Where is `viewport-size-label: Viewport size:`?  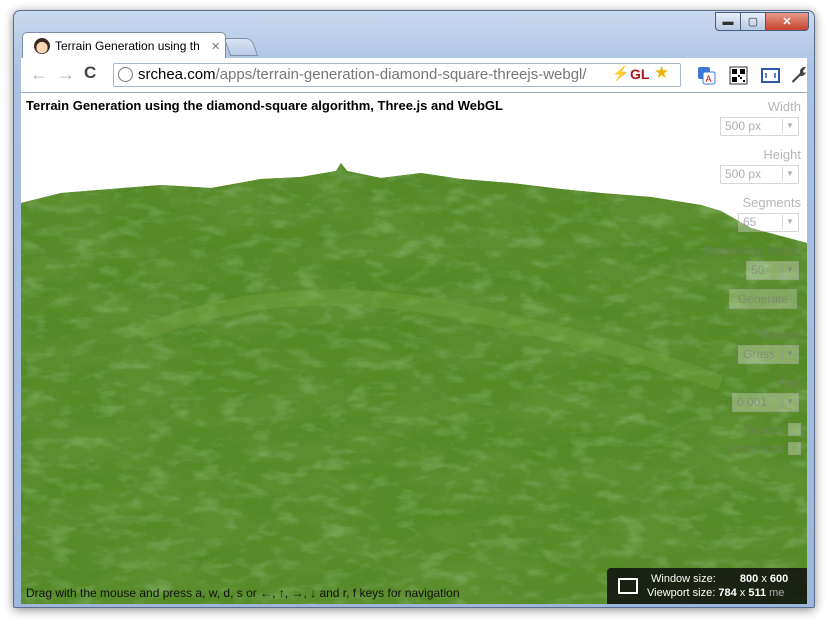
viewport-size-label: Viewport size: is located at coordinates (681, 593).